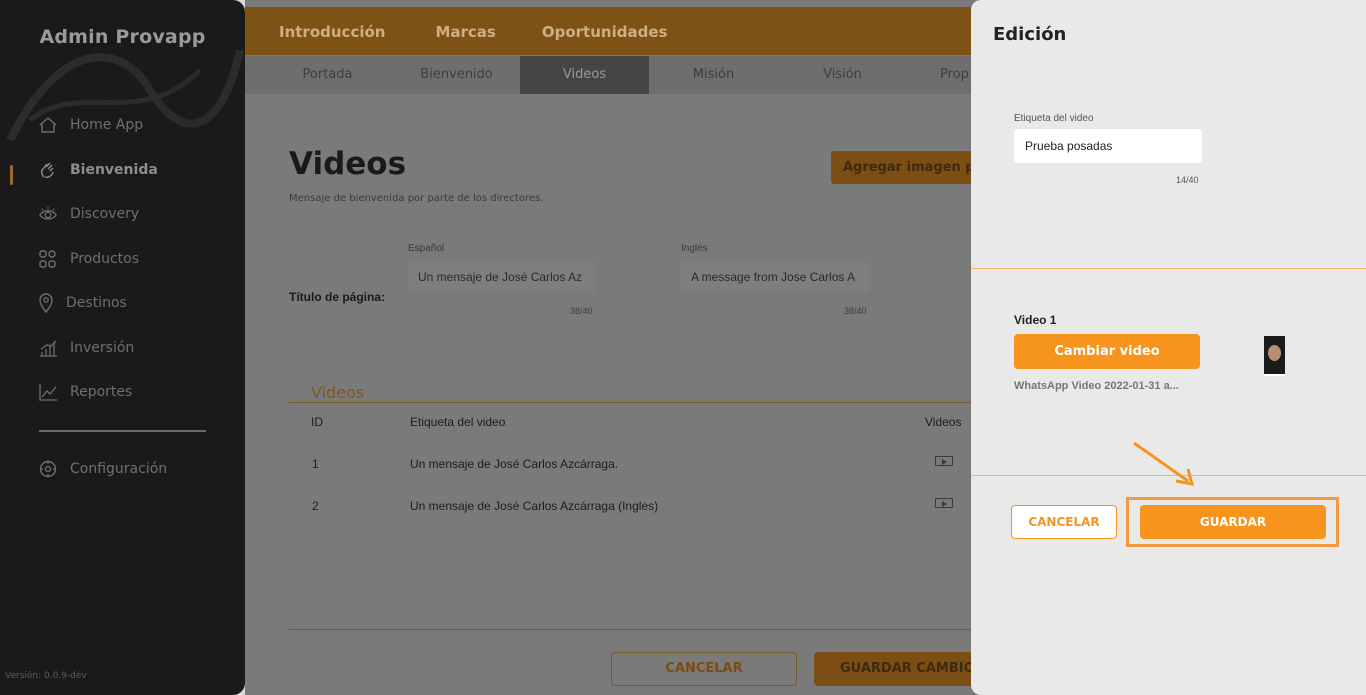 The height and width of the screenshot is (695, 1366). Describe the element at coordinates (630, 402) in the screenshot. I see `section-divider` at that location.